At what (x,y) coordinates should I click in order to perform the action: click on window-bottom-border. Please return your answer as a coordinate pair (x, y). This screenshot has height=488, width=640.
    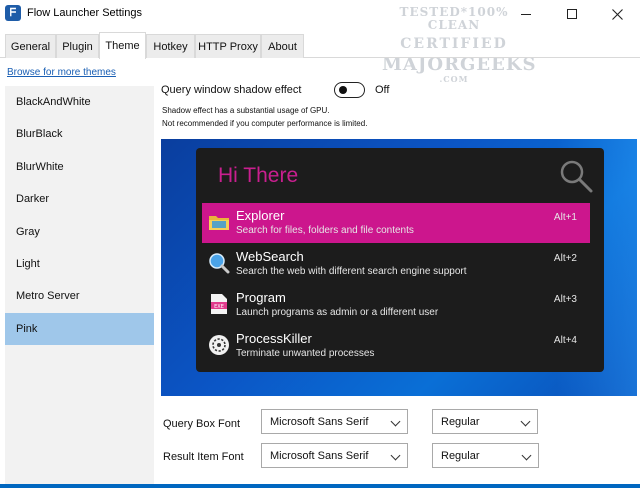
    Looking at the image, I should click on (320, 486).